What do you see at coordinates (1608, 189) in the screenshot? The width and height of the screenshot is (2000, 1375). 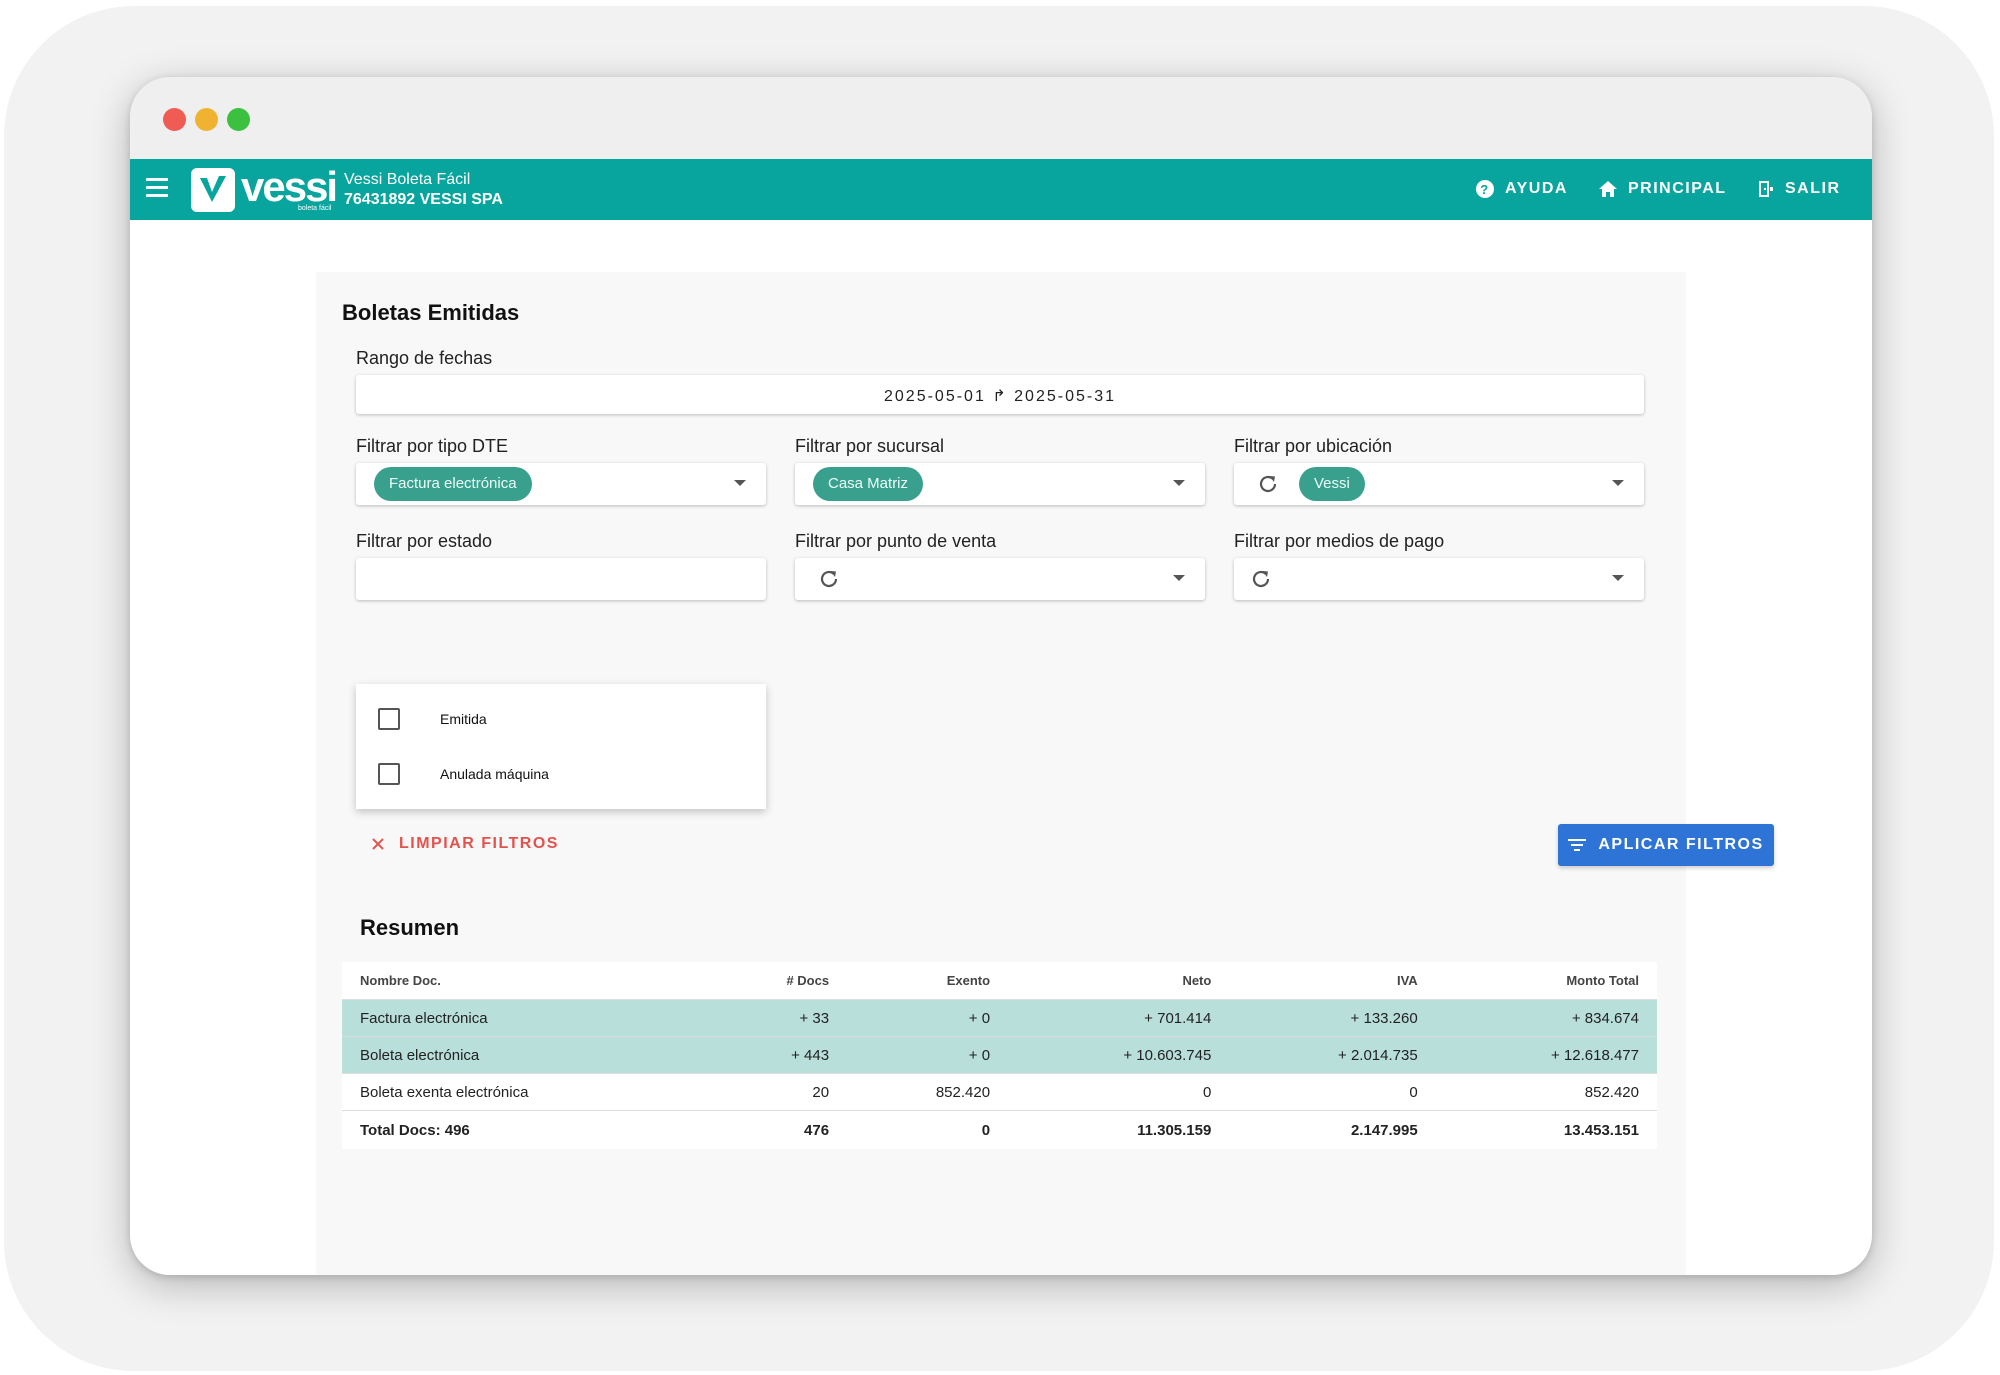 I see `home-icon` at bounding box center [1608, 189].